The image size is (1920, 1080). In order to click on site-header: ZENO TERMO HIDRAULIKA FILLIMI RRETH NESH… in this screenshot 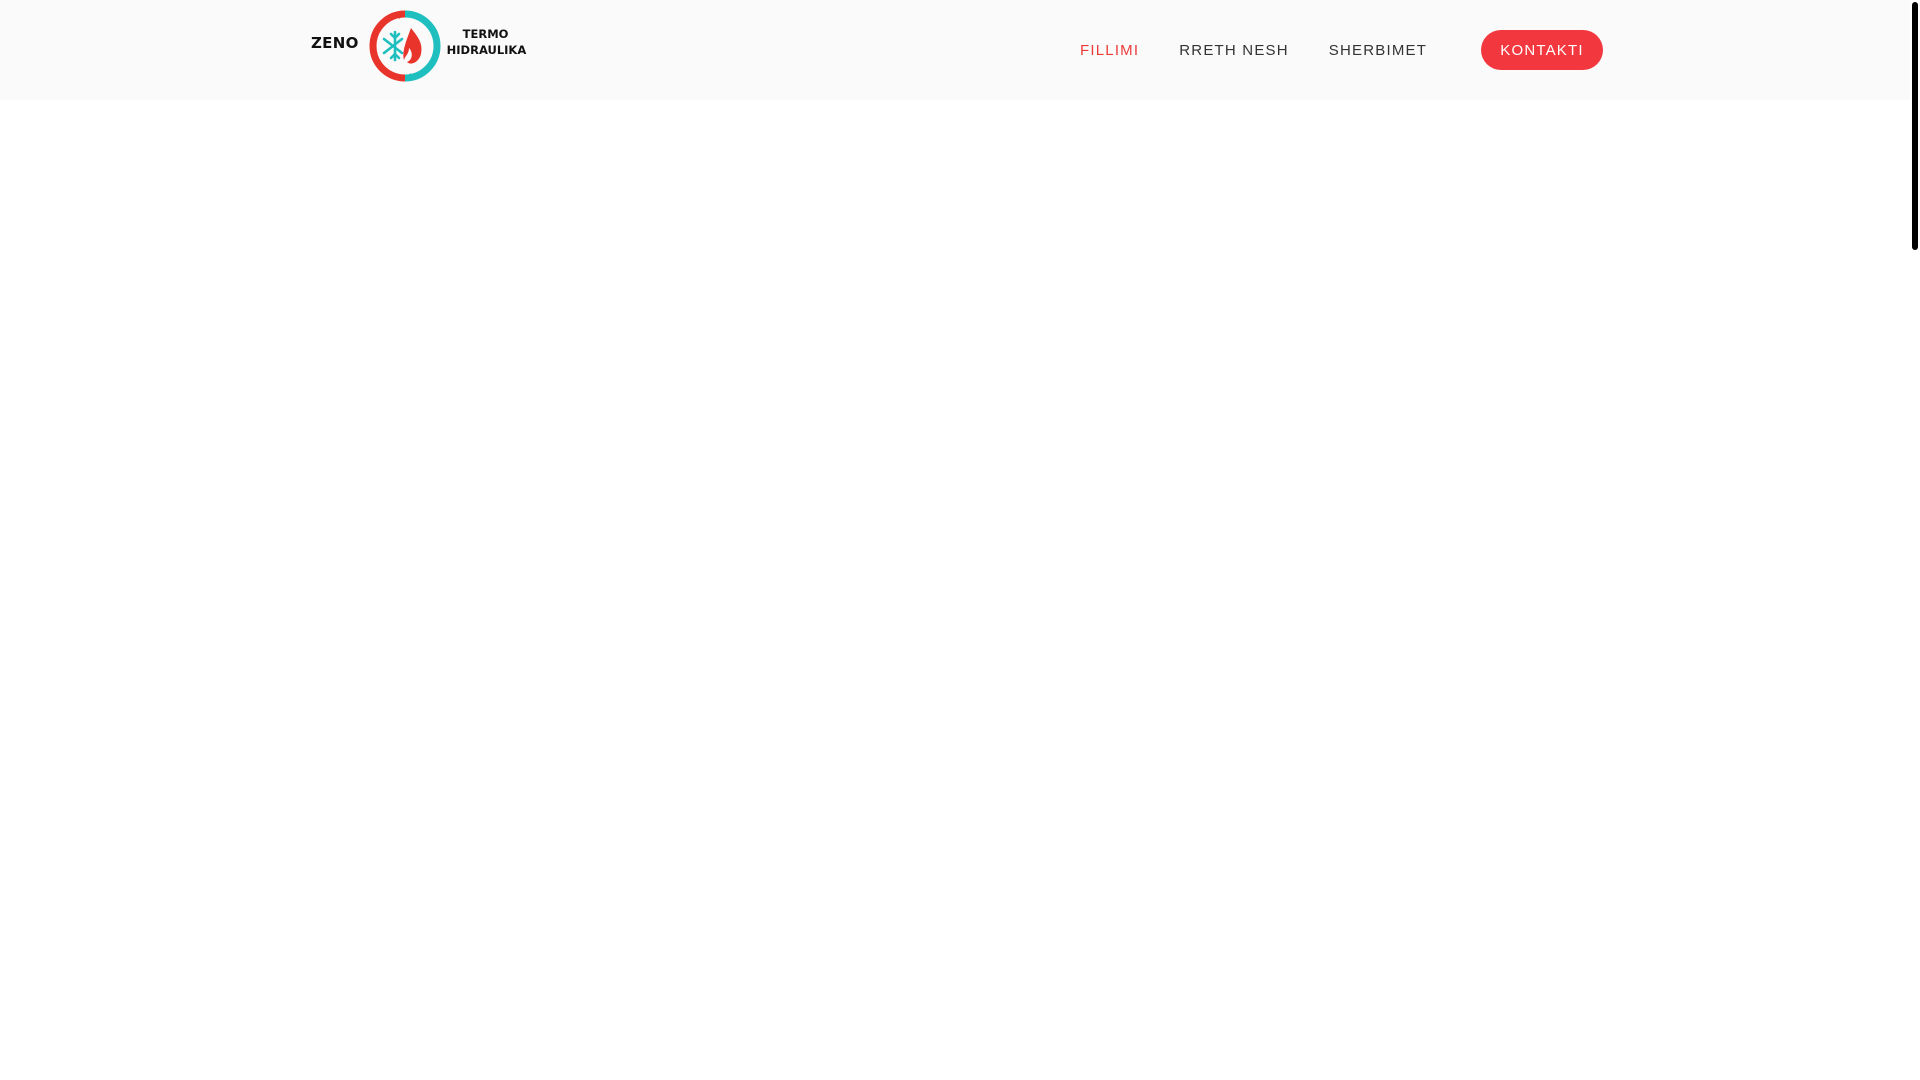, I will do `click(955, 50)`.